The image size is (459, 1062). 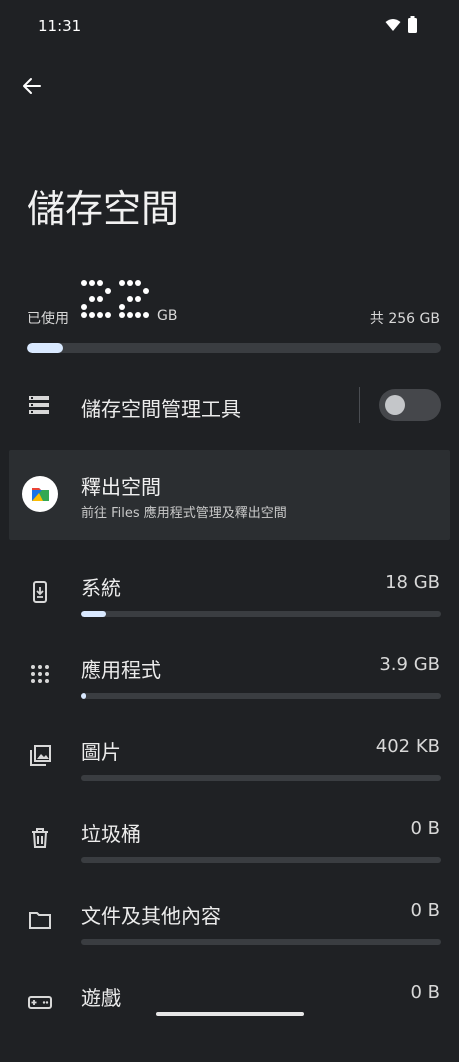 What do you see at coordinates (359, 405) in the screenshot?
I see `divider` at bounding box center [359, 405].